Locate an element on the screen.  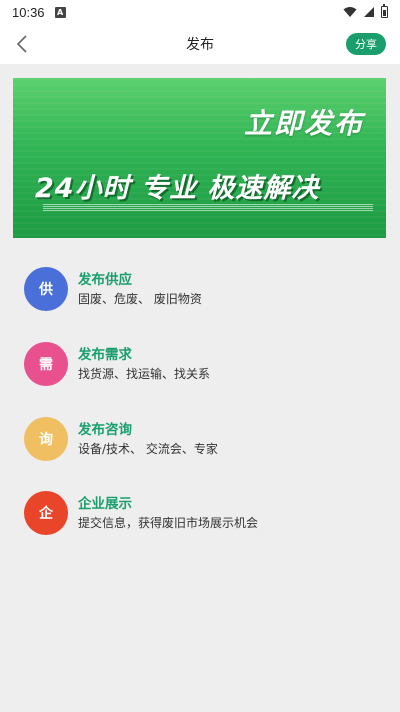
item-title: 企业展示 is located at coordinates (105, 503).